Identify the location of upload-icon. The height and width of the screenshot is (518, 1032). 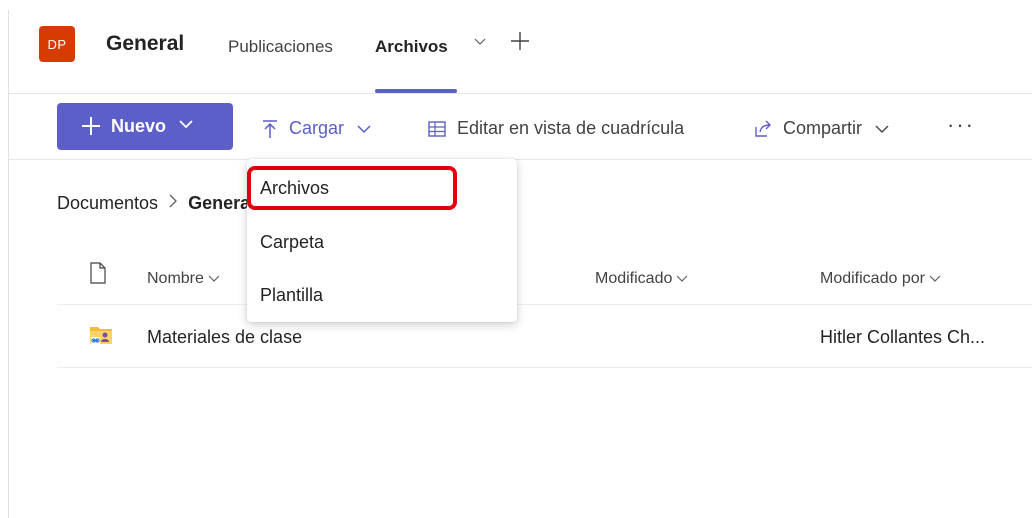
(270, 129).